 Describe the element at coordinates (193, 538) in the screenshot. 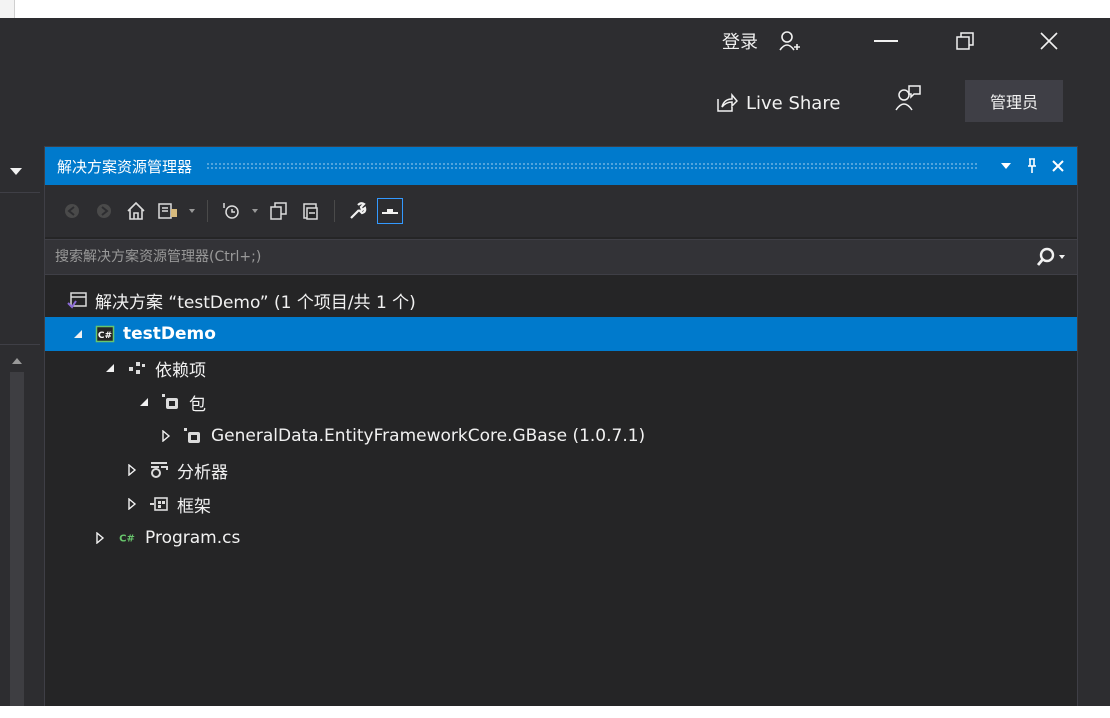

I see `program-file-label: Program.cs` at that location.